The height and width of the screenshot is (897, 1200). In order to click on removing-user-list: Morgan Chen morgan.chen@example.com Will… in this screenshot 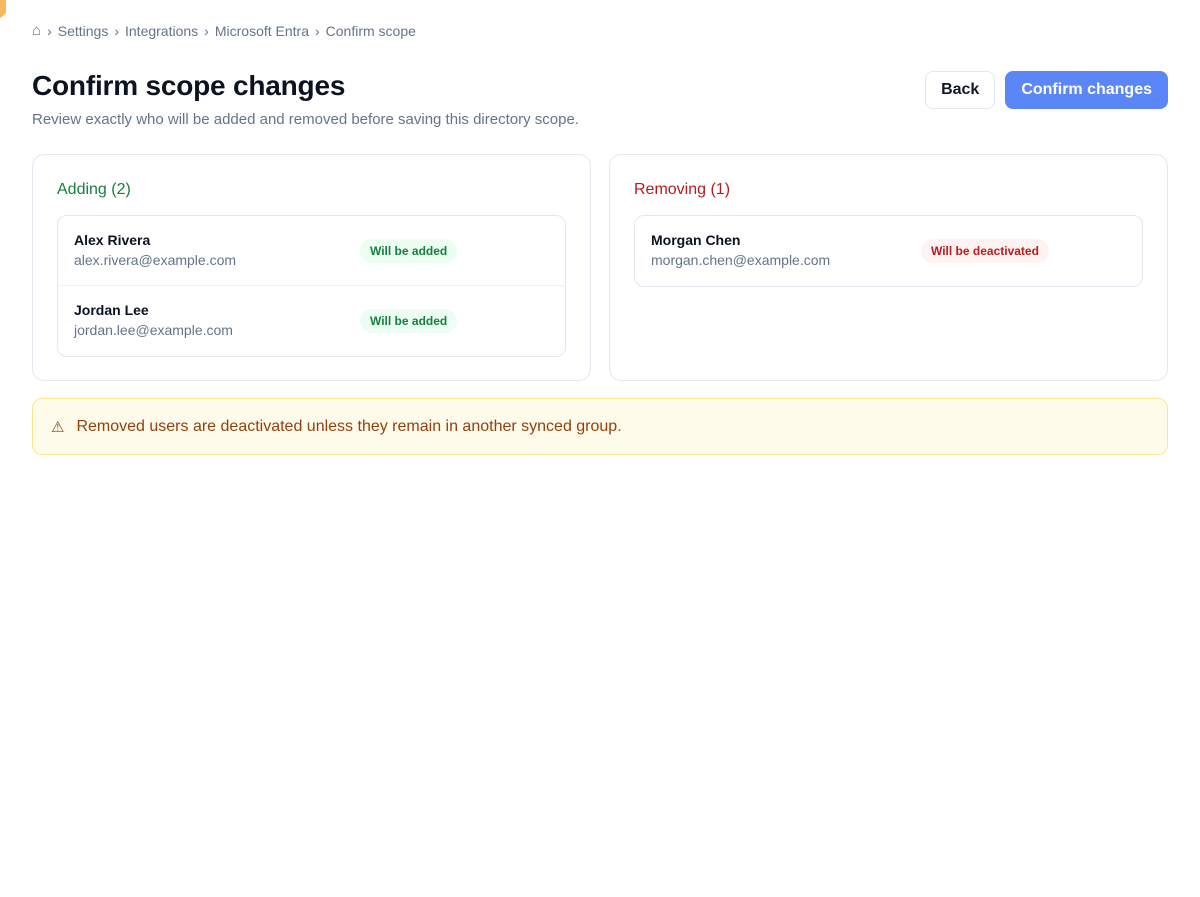, I will do `click(888, 251)`.